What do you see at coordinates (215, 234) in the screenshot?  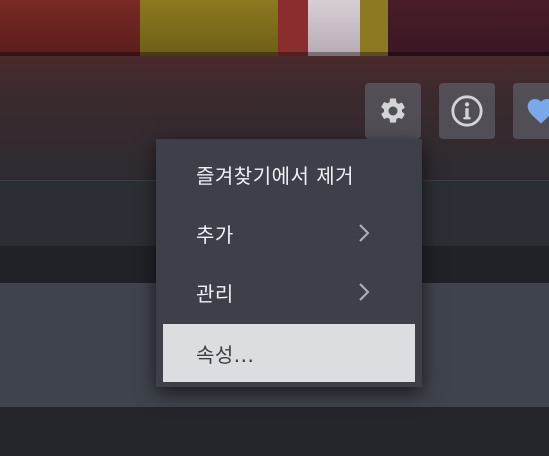 I see `menu-item-label: 추가` at bounding box center [215, 234].